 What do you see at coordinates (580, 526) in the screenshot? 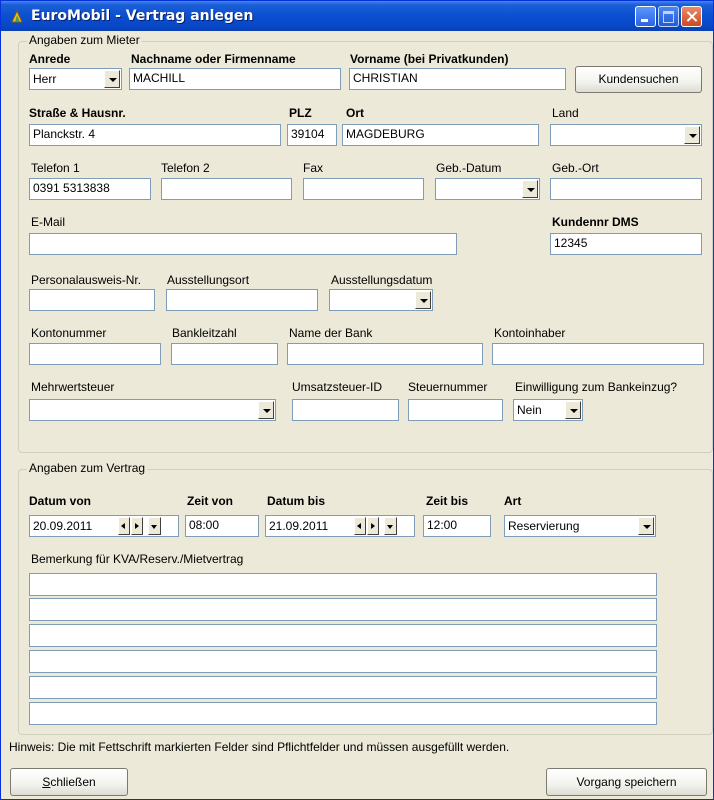
I see `type-select: Reservierung` at bounding box center [580, 526].